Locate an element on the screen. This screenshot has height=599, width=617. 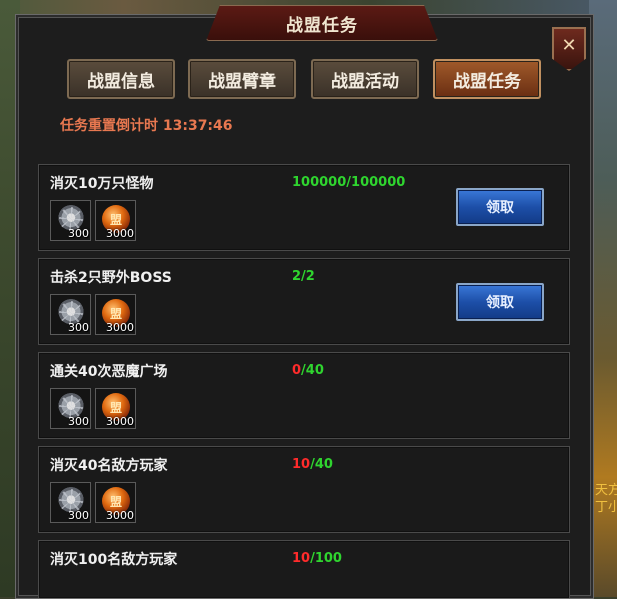
task-row: 消灭40名敌方玩家 10/40 300 盟 3000 is located at coordinates (304, 489).